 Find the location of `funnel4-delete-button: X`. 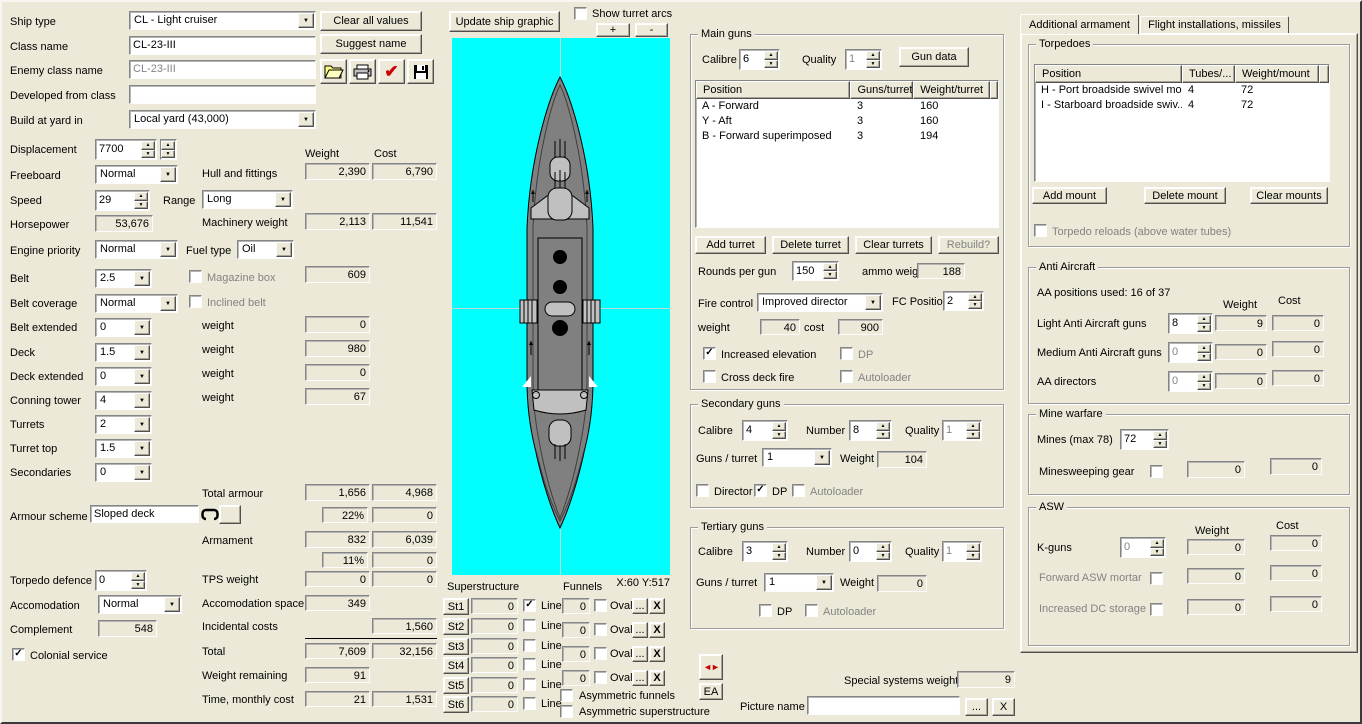

funnel4-delete-button: X is located at coordinates (657, 678).